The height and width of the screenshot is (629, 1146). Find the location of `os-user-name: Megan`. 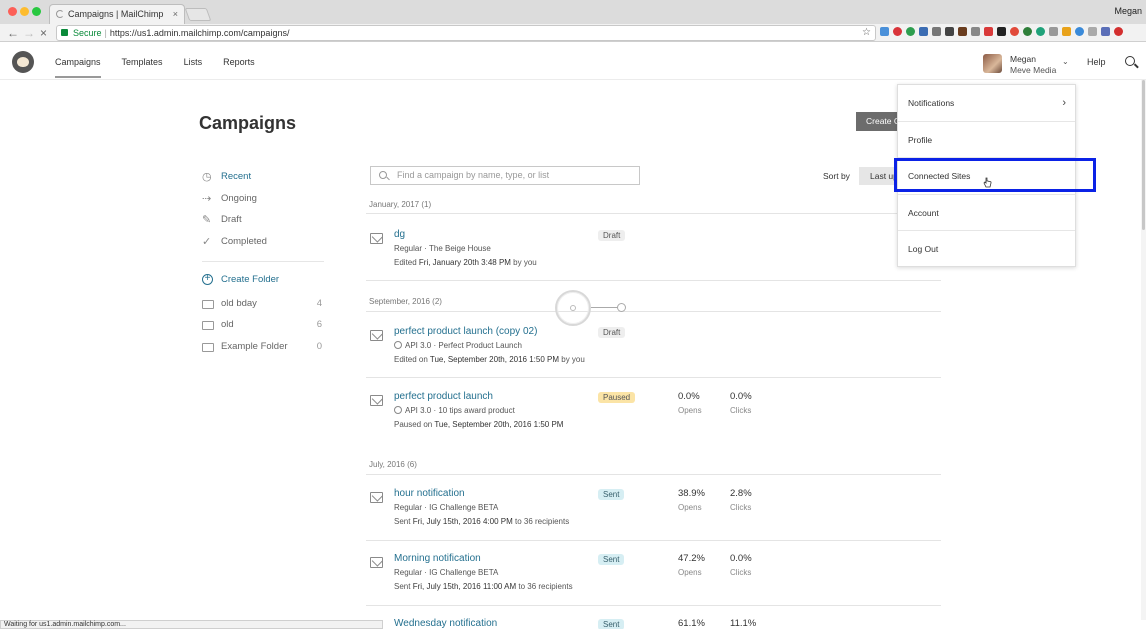

os-user-name: Megan is located at coordinates (1128, 11).